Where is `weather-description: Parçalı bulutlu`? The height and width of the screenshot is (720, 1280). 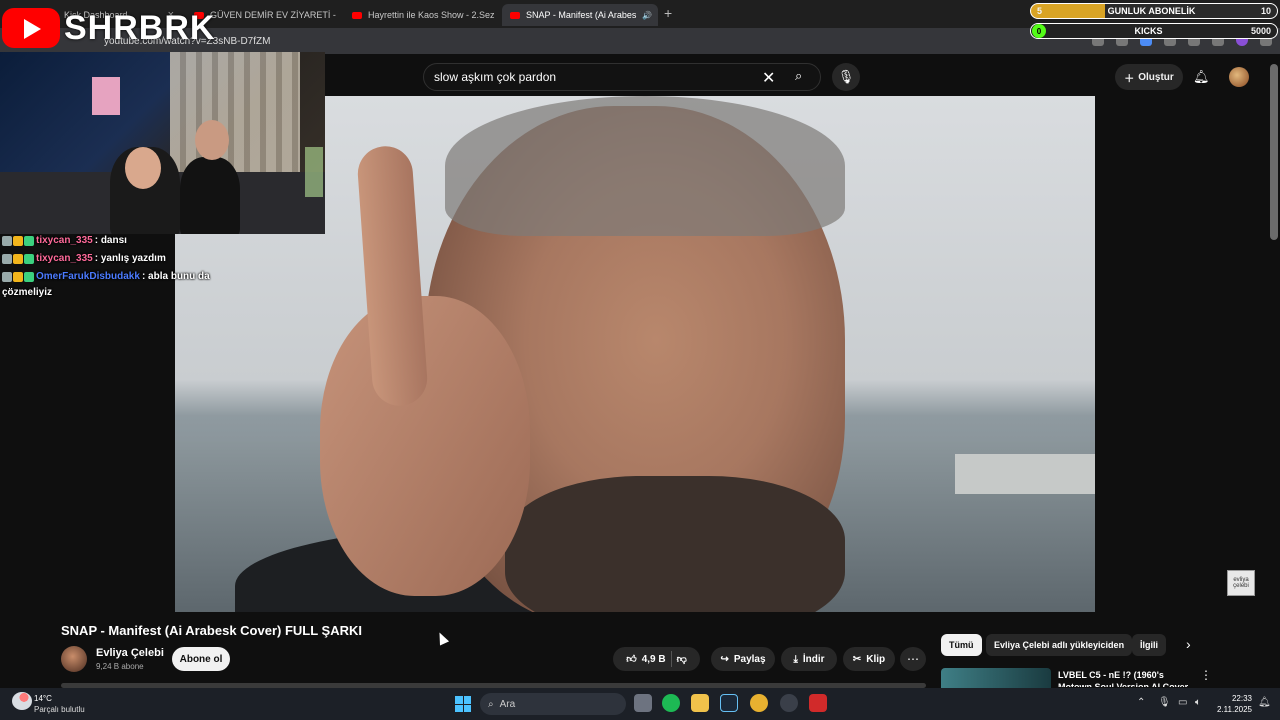
weather-description: Parçalı bulutlu is located at coordinates (59, 709).